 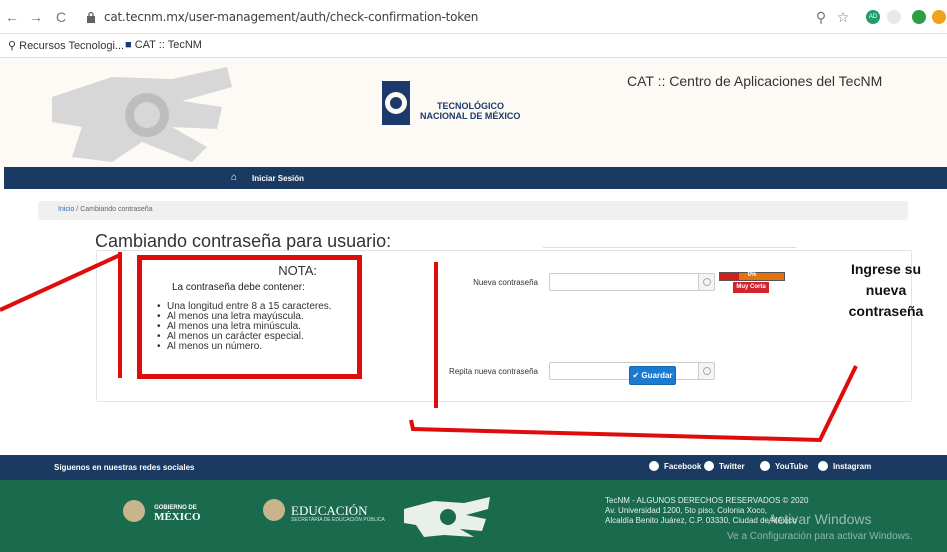 I want to click on instagram-link: Instagram, so click(x=844, y=466).